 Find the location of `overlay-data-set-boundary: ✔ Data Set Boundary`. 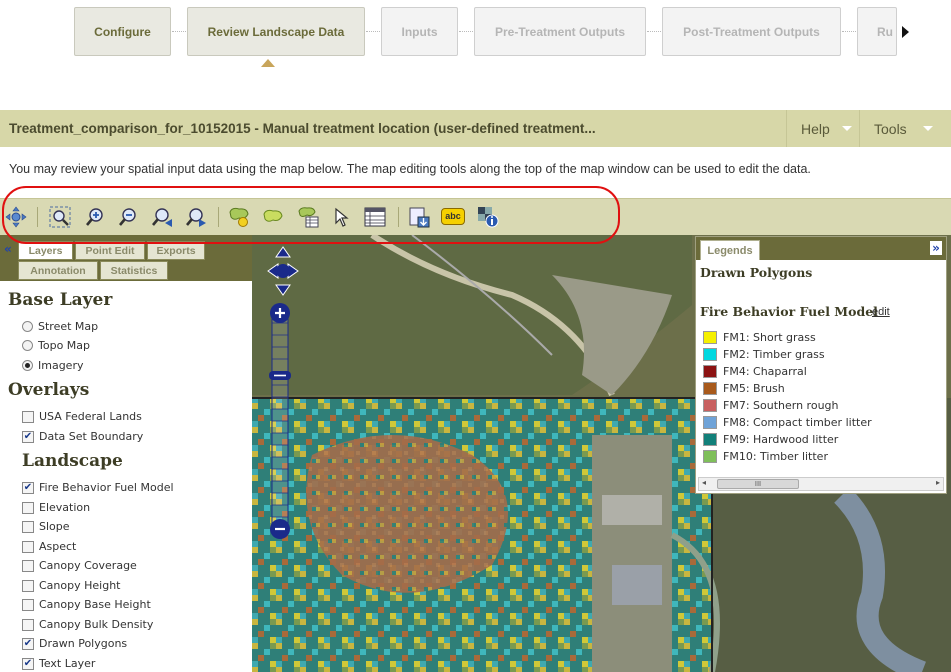

overlay-data-set-boundary: ✔ Data Set Boundary is located at coordinates (82, 436).